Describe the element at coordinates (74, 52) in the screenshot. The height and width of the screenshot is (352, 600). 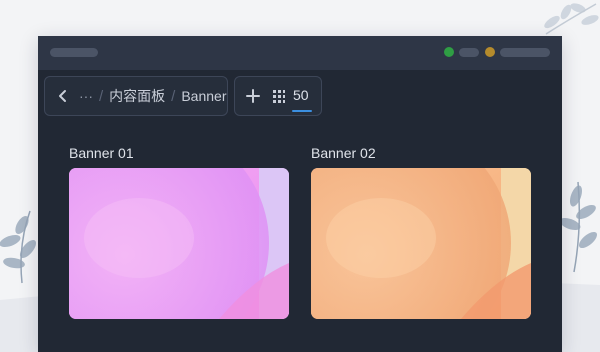
I see `window-title-placeholder` at that location.